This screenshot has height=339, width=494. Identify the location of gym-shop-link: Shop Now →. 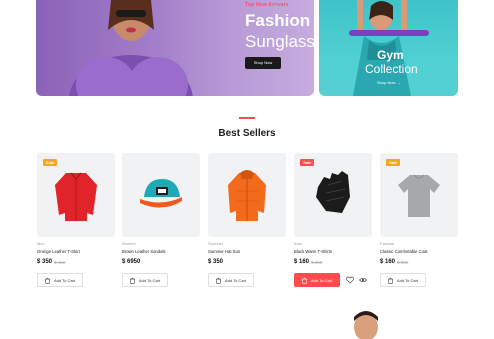
(389, 82).